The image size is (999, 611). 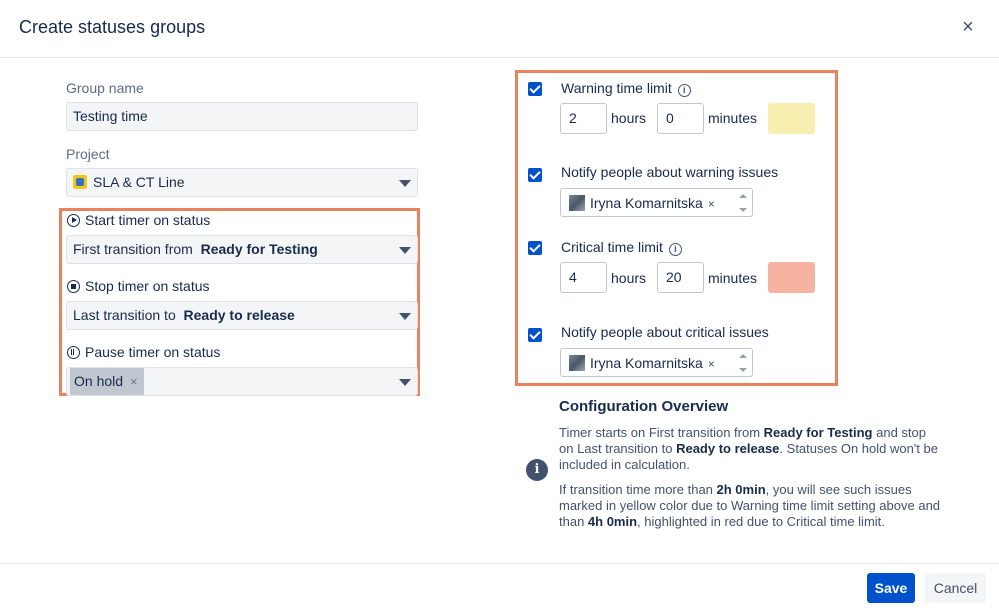 What do you see at coordinates (242, 182) in the screenshot?
I see `project-select: SLA & CT Line` at bounding box center [242, 182].